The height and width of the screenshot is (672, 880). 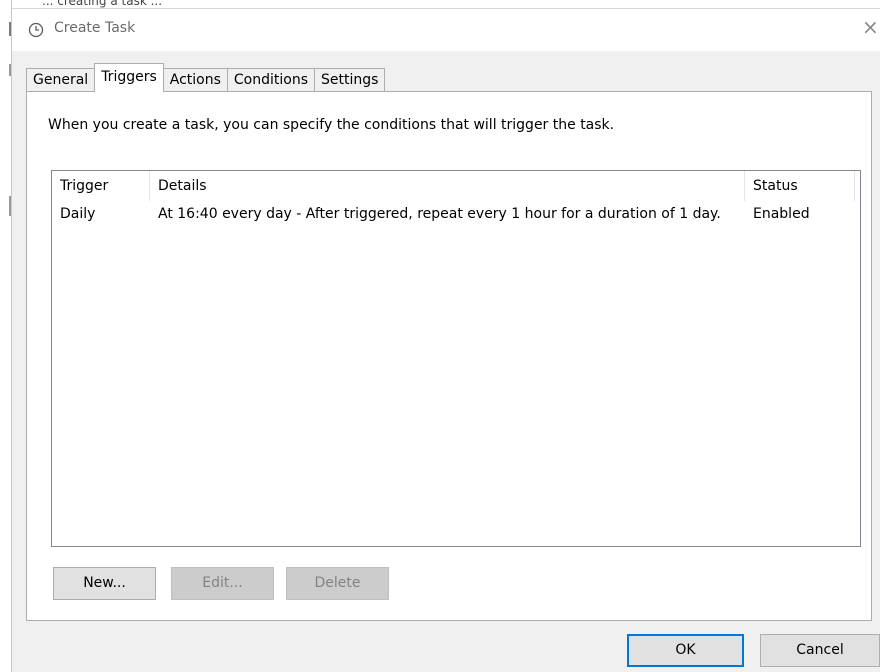 I want to click on background-window-edge, so click(x=6, y=336).